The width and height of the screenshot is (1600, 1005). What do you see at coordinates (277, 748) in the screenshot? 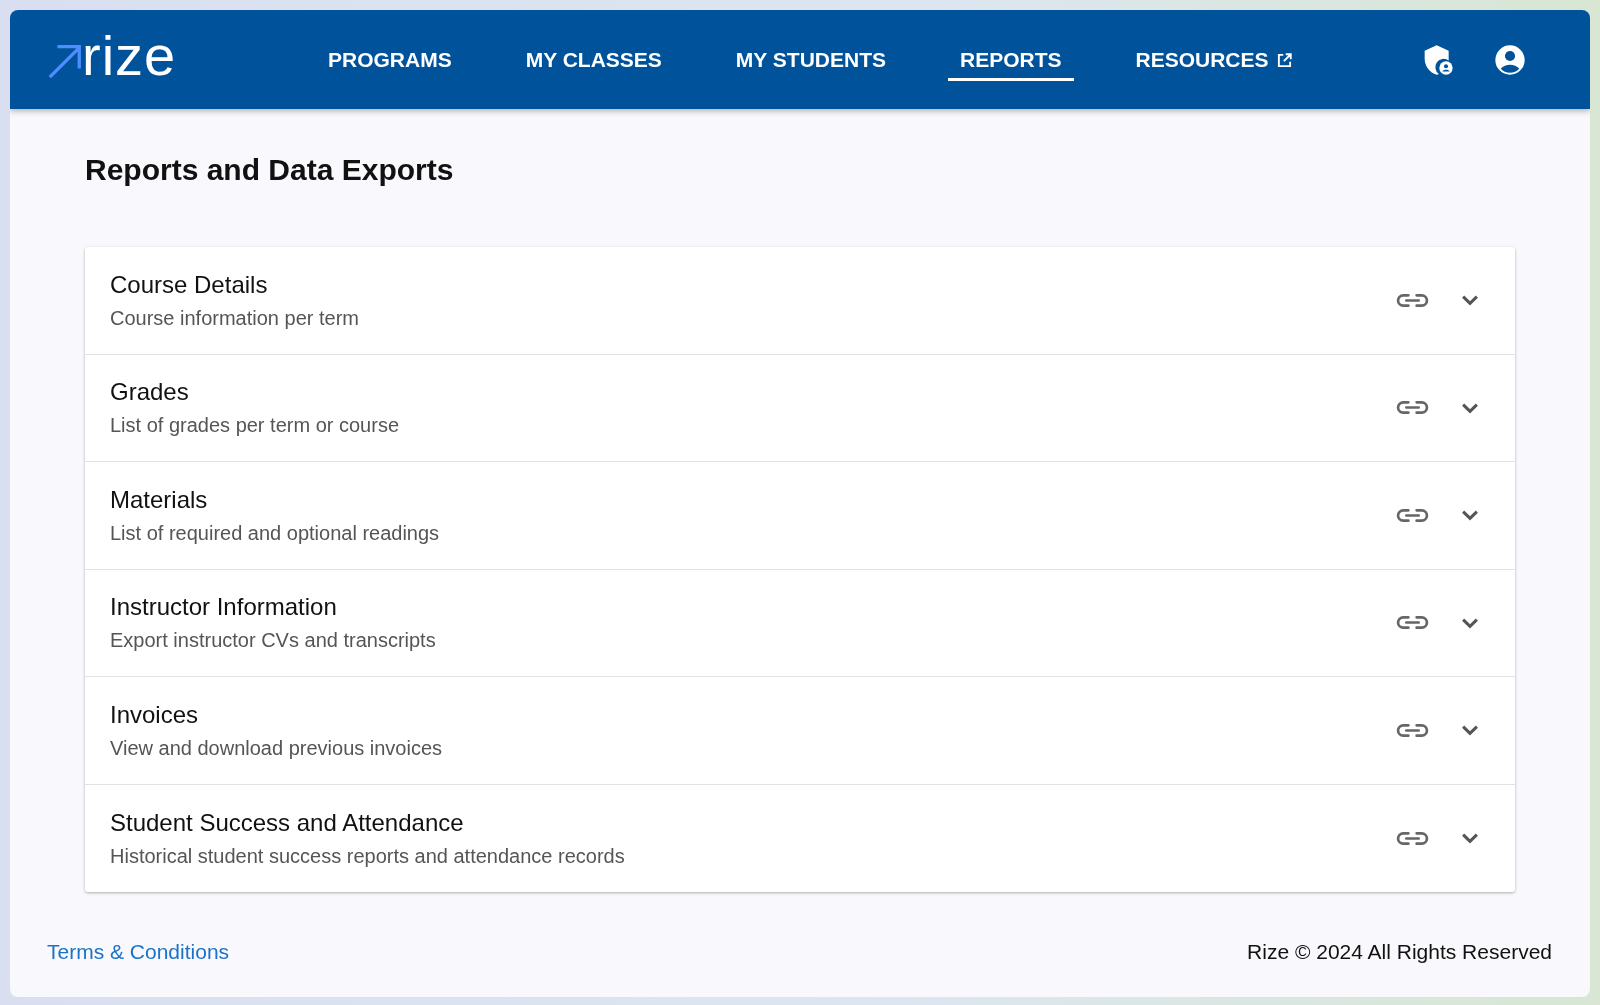
I see `report-description: View and download previous invoices` at bounding box center [277, 748].